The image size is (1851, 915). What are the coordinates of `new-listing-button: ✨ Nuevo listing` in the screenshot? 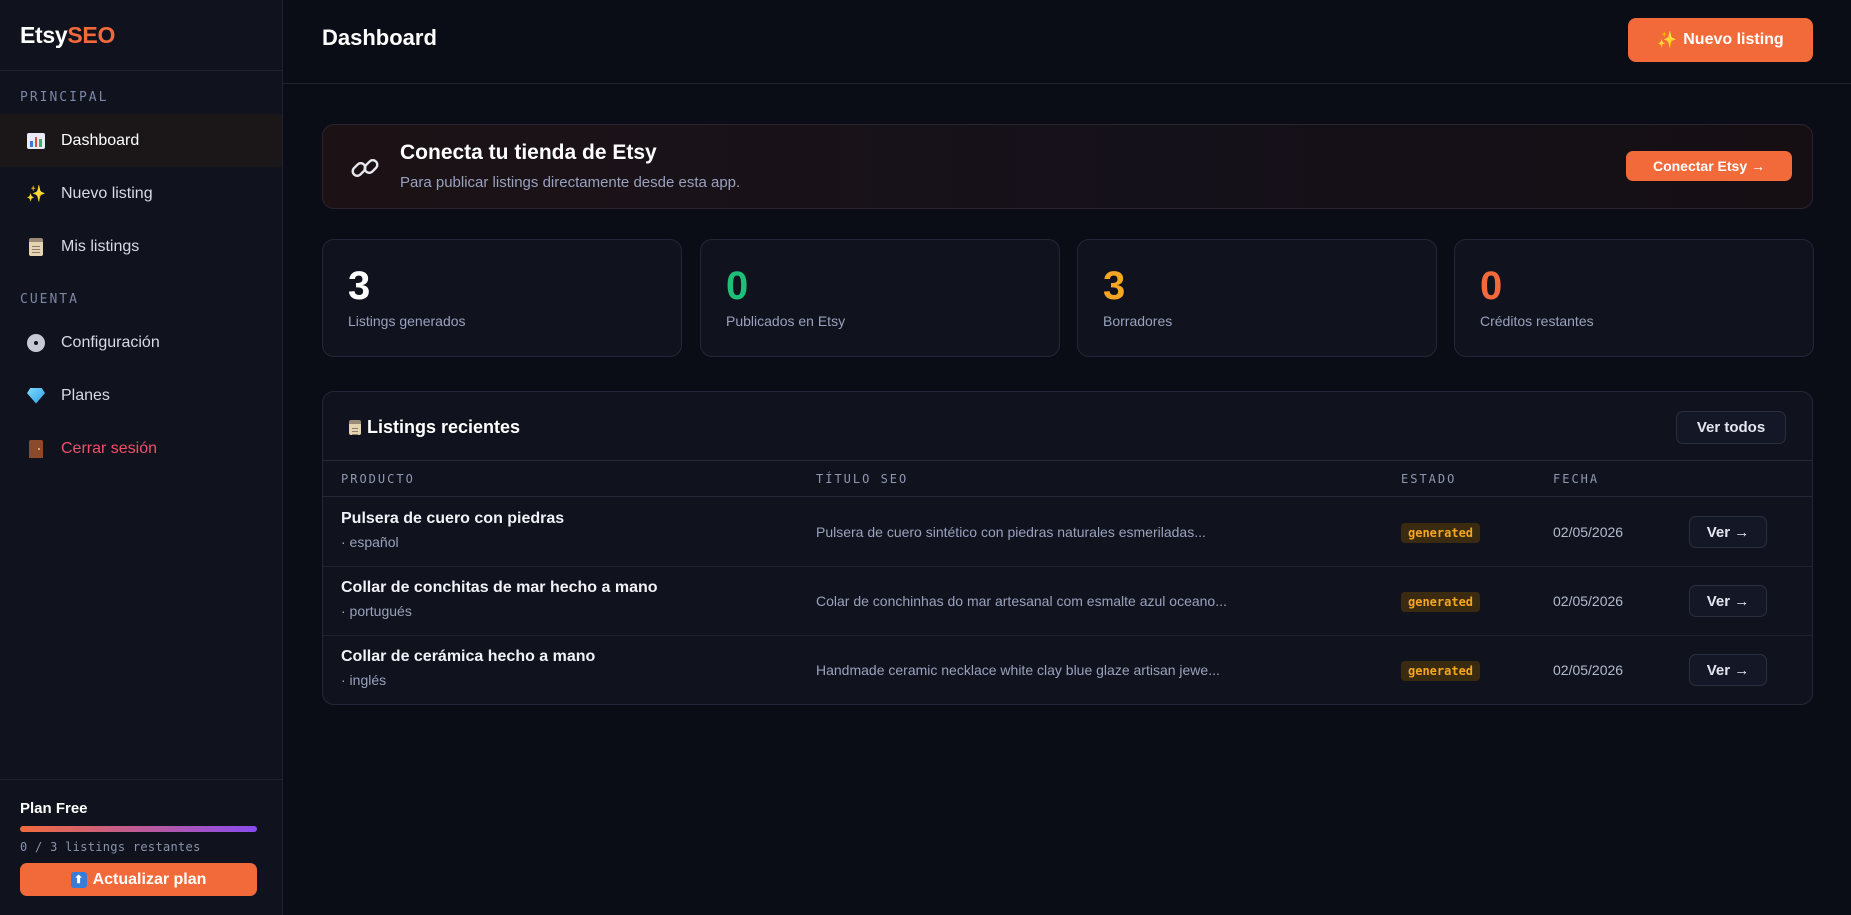 It's located at (1720, 40).